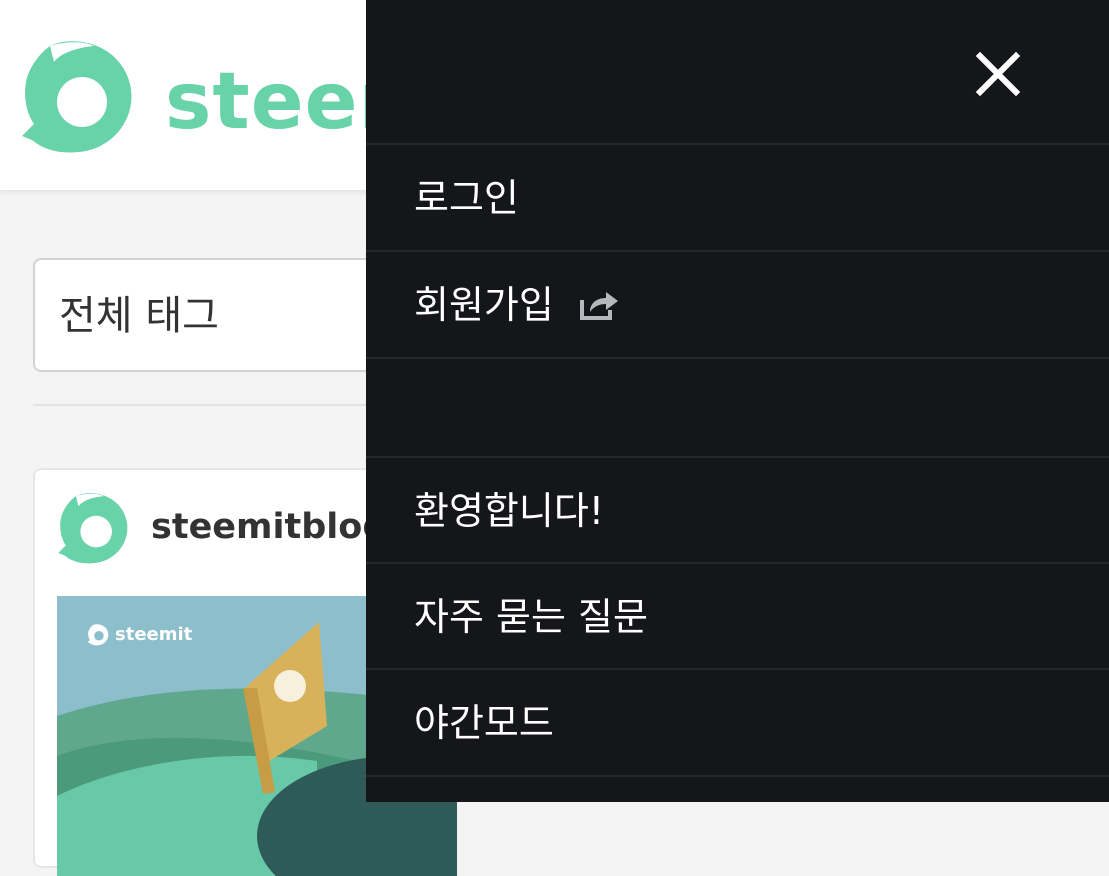 This screenshot has height=876, width=1109. I want to click on menu-item-label: 로그인, so click(466, 198).